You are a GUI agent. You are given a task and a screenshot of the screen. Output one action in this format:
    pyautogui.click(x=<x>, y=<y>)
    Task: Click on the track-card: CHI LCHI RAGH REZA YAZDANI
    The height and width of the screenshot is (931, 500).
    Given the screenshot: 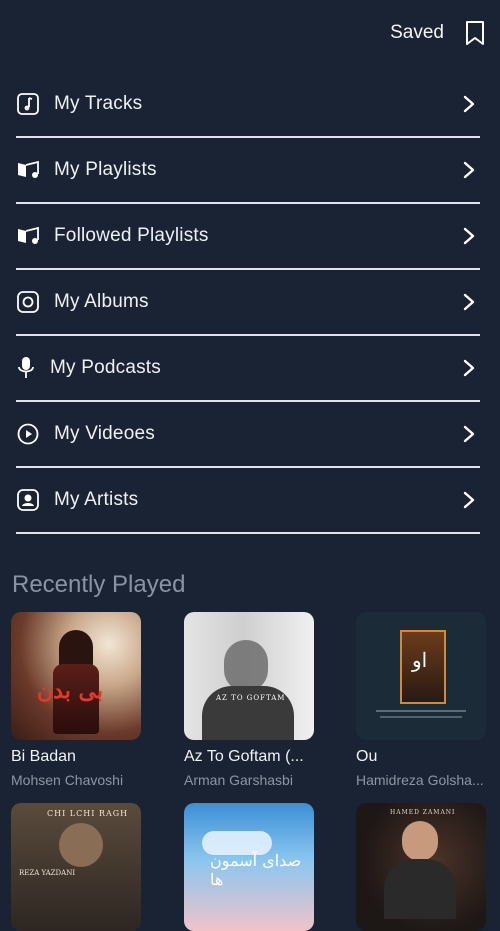 What is the action you would take?
    pyautogui.click(x=76, y=867)
    